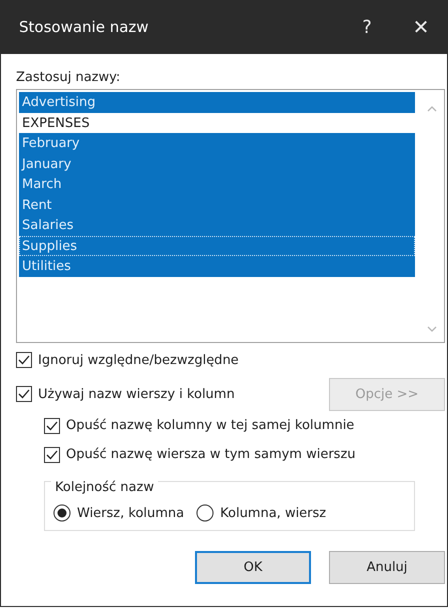 The image size is (448, 608). I want to click on checkbox-label: Używaj nazw wierszy i kolumn, so click(136, 394).